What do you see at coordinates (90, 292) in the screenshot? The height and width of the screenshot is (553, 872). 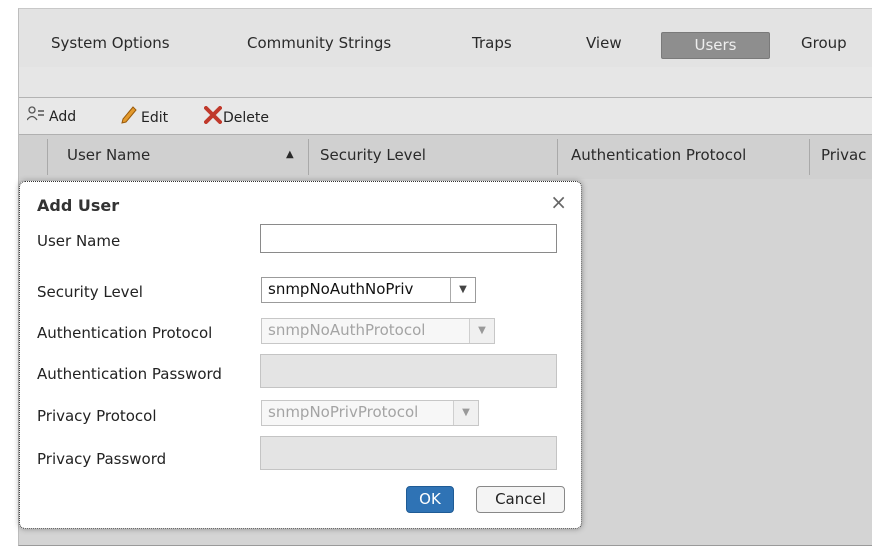 I see `security-level-label: Security Level` at bounding box center [90, 292].